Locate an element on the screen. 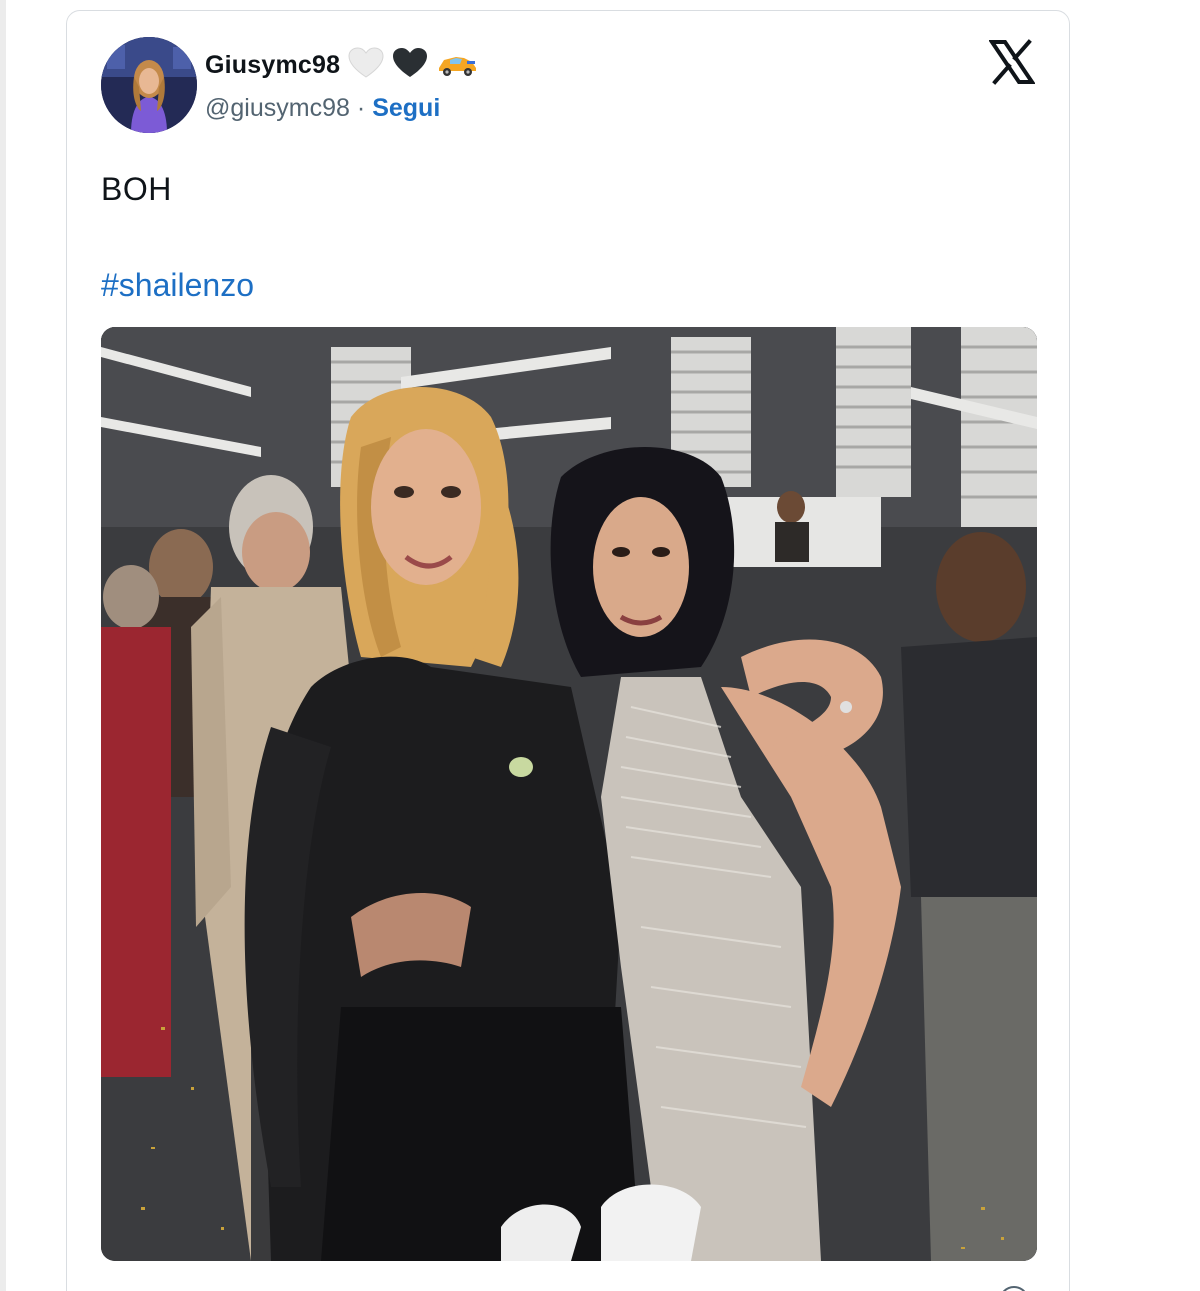  tweet-text: BOH is located at coordinates (136, 189).